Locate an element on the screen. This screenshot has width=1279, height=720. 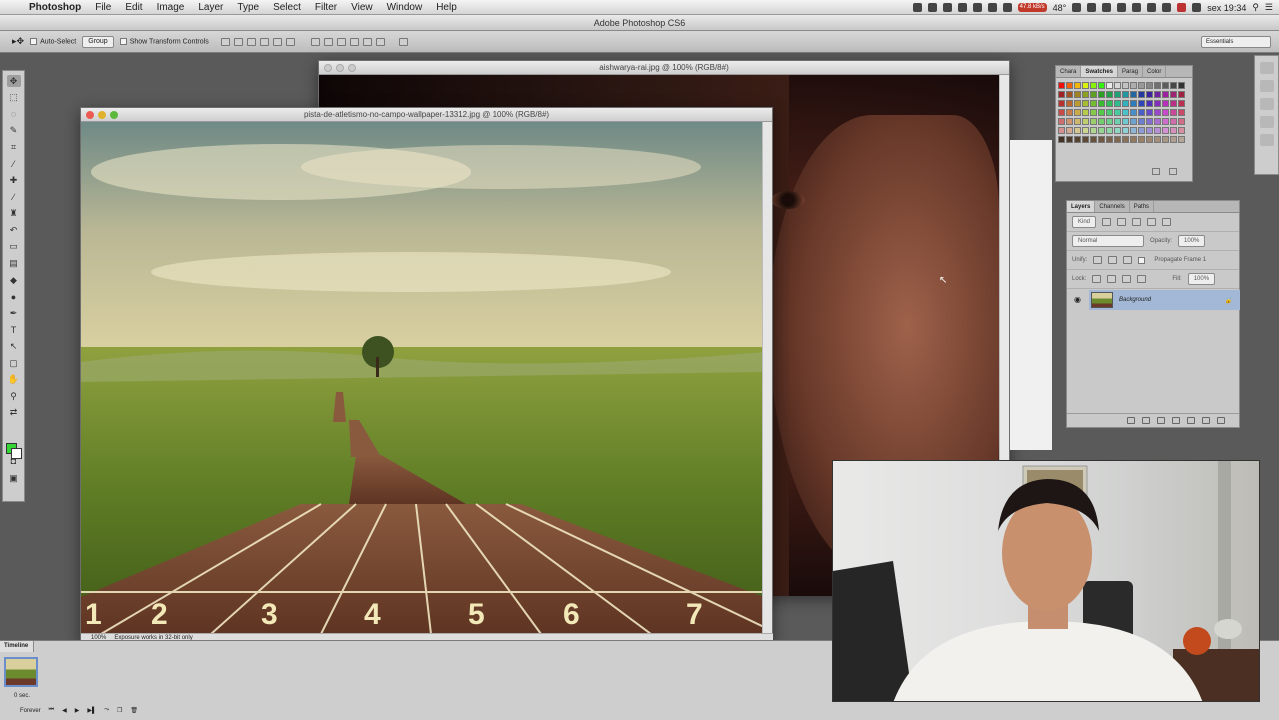
play-icon: ▶ is located at coordinates (77, 710).